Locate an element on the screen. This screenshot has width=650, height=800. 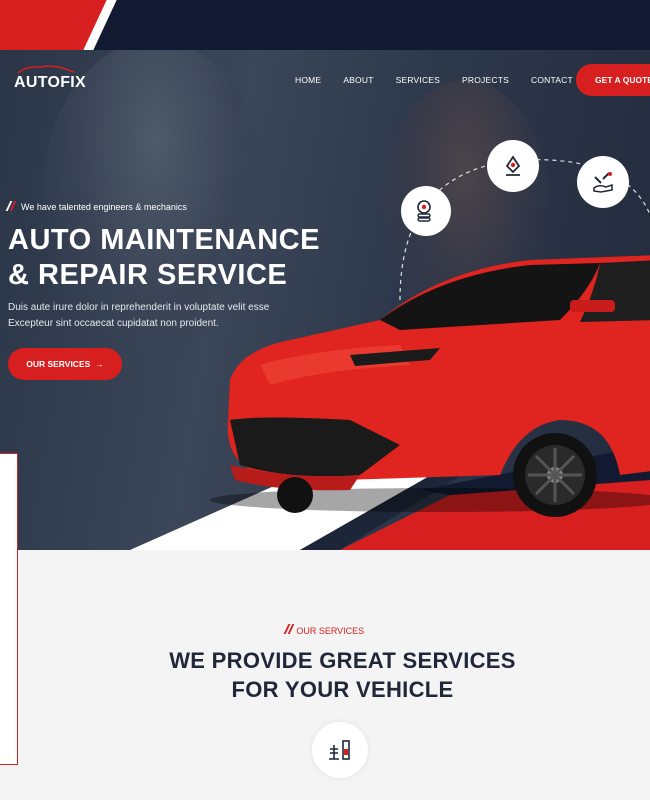
hero-headline: AUTO MAINTENANCE & REPAIR SERVICE is located at coordinates (164, 258).